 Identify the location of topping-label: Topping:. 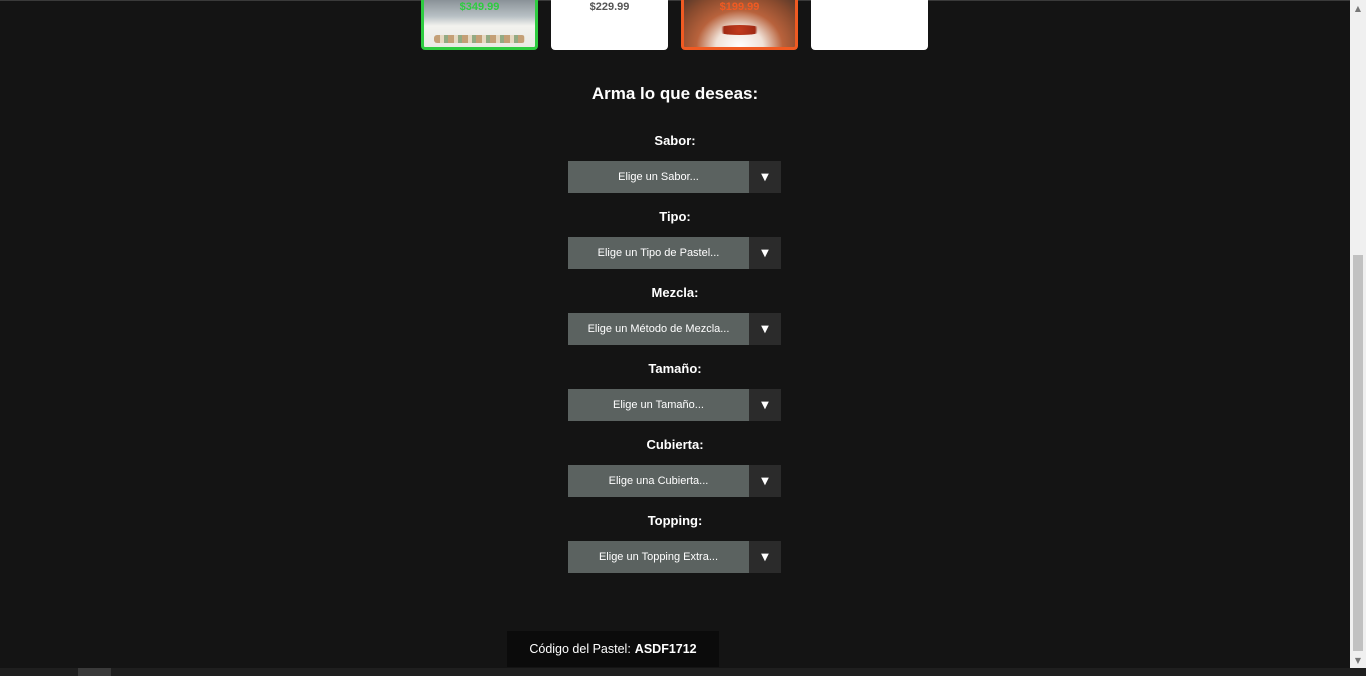
(675, 520).